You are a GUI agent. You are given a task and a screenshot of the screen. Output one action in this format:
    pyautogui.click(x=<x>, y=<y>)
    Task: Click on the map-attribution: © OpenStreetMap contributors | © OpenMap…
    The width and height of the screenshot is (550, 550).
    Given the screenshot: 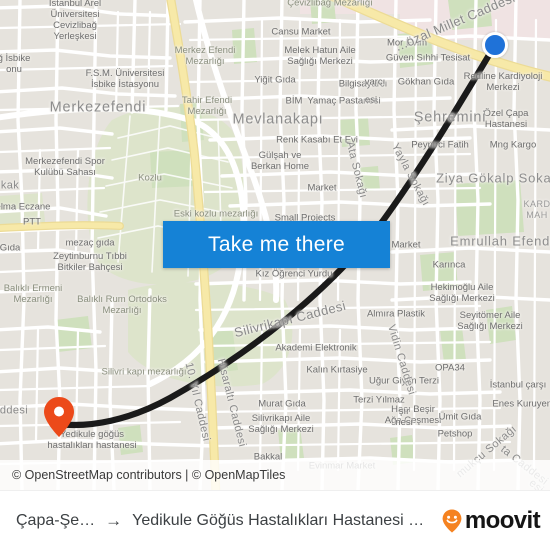 What is the action you would take?
    pyautogui.click(x=275, y=475)
    